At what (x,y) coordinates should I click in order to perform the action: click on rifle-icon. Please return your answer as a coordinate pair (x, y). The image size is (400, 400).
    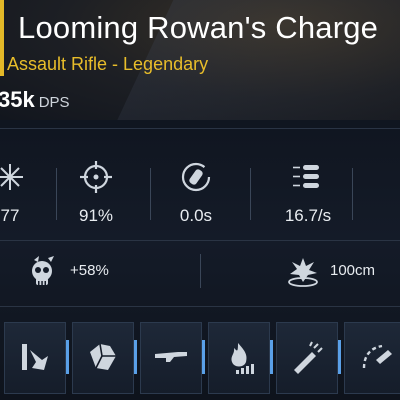
    Looking at the image, I should click on (171, 357).